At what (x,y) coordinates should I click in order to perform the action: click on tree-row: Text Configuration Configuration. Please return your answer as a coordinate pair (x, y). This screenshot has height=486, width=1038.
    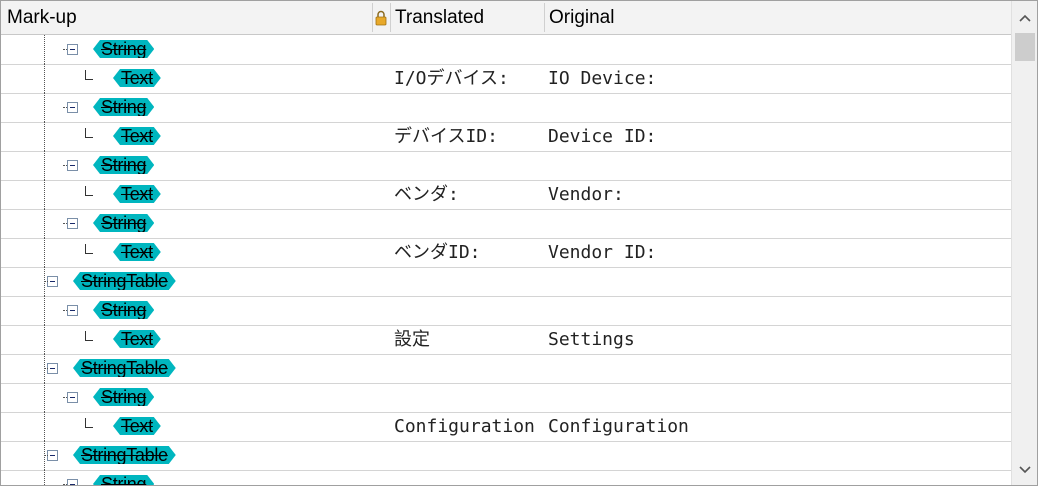
    Looking at the image, I should click on (506, 427).